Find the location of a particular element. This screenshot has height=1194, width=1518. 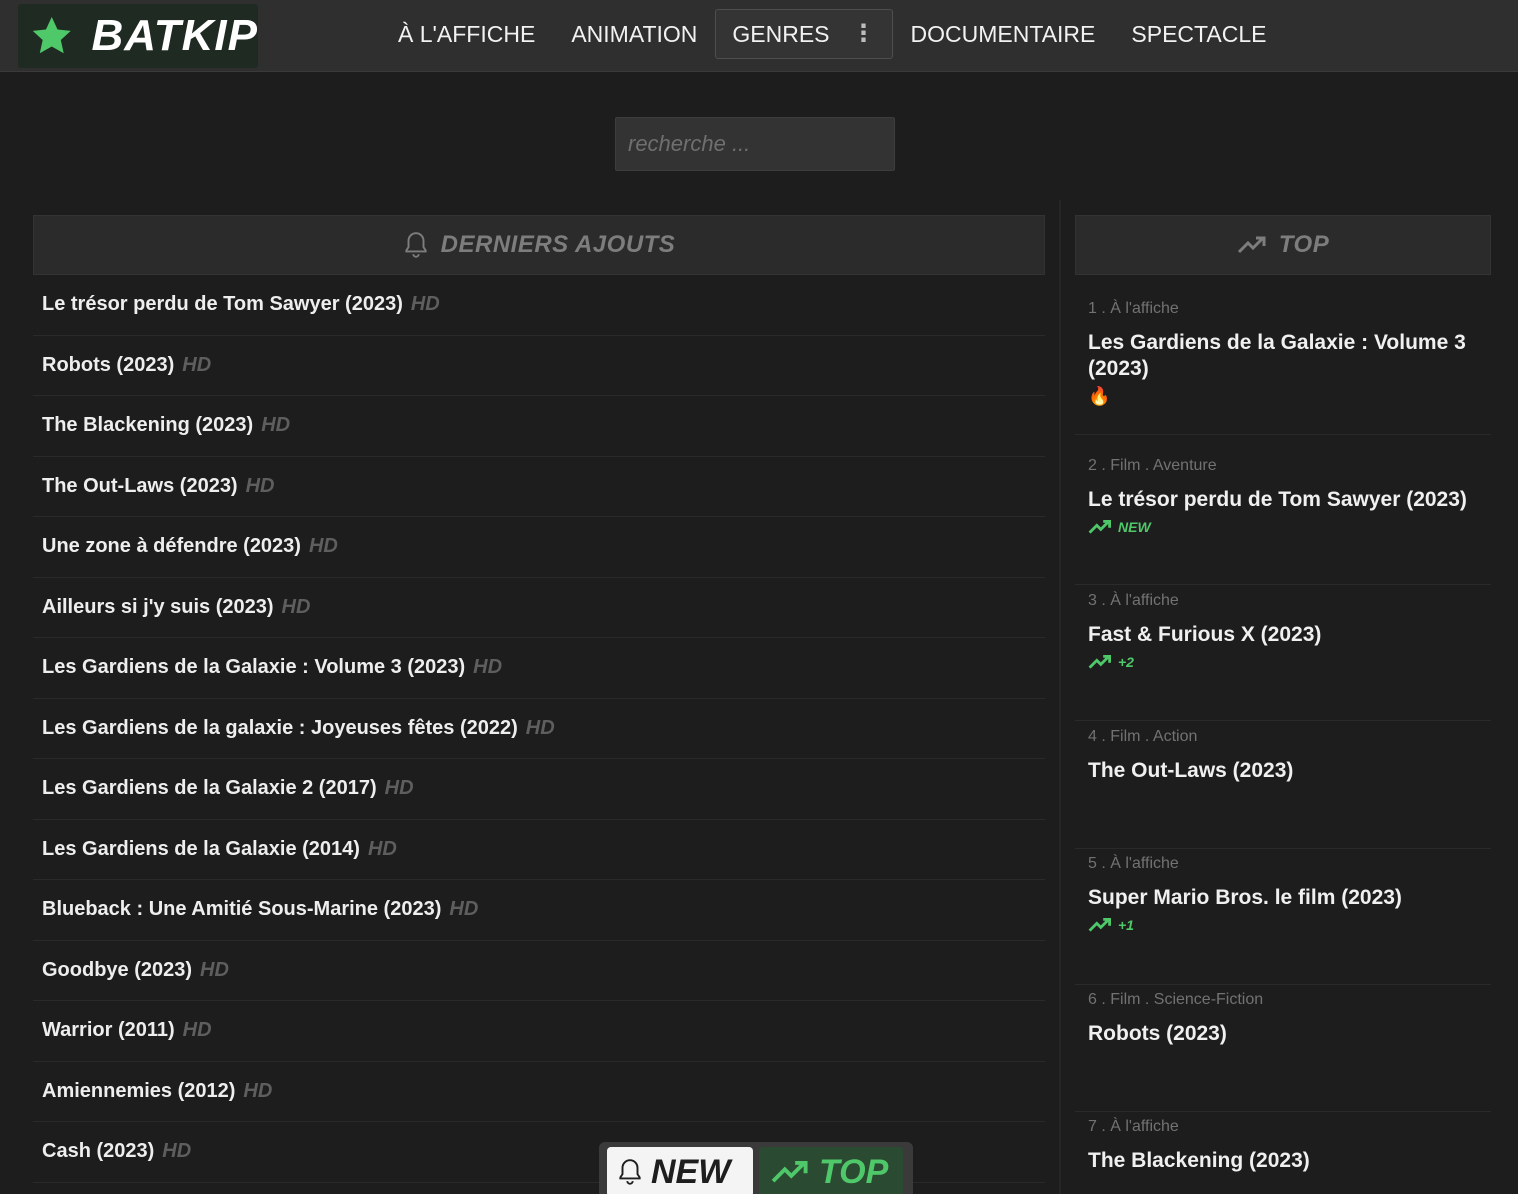

top-item-meta: 2 . Film . Aventure is located at coordinates (1152, 465).